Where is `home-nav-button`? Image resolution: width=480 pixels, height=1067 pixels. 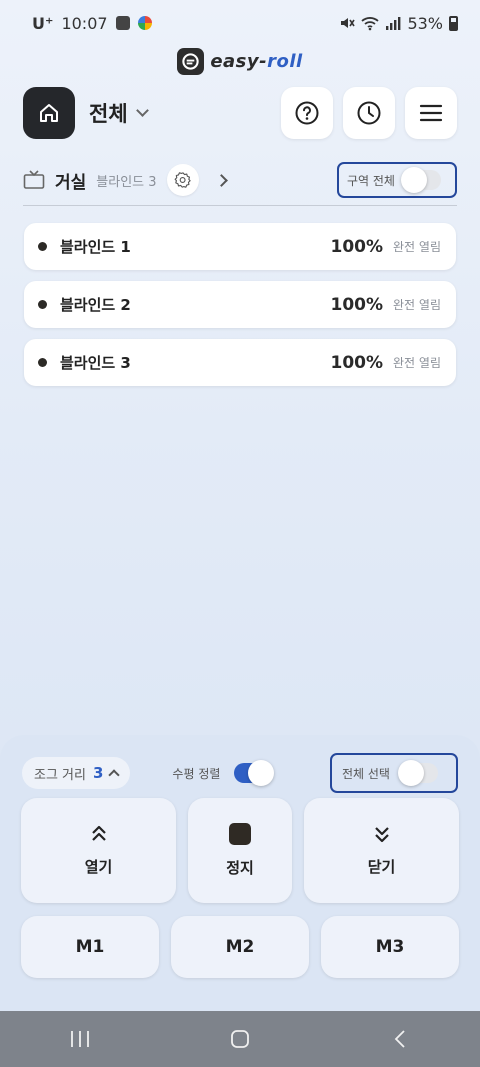 home-nav-button is located at coordinates (240, 1039).